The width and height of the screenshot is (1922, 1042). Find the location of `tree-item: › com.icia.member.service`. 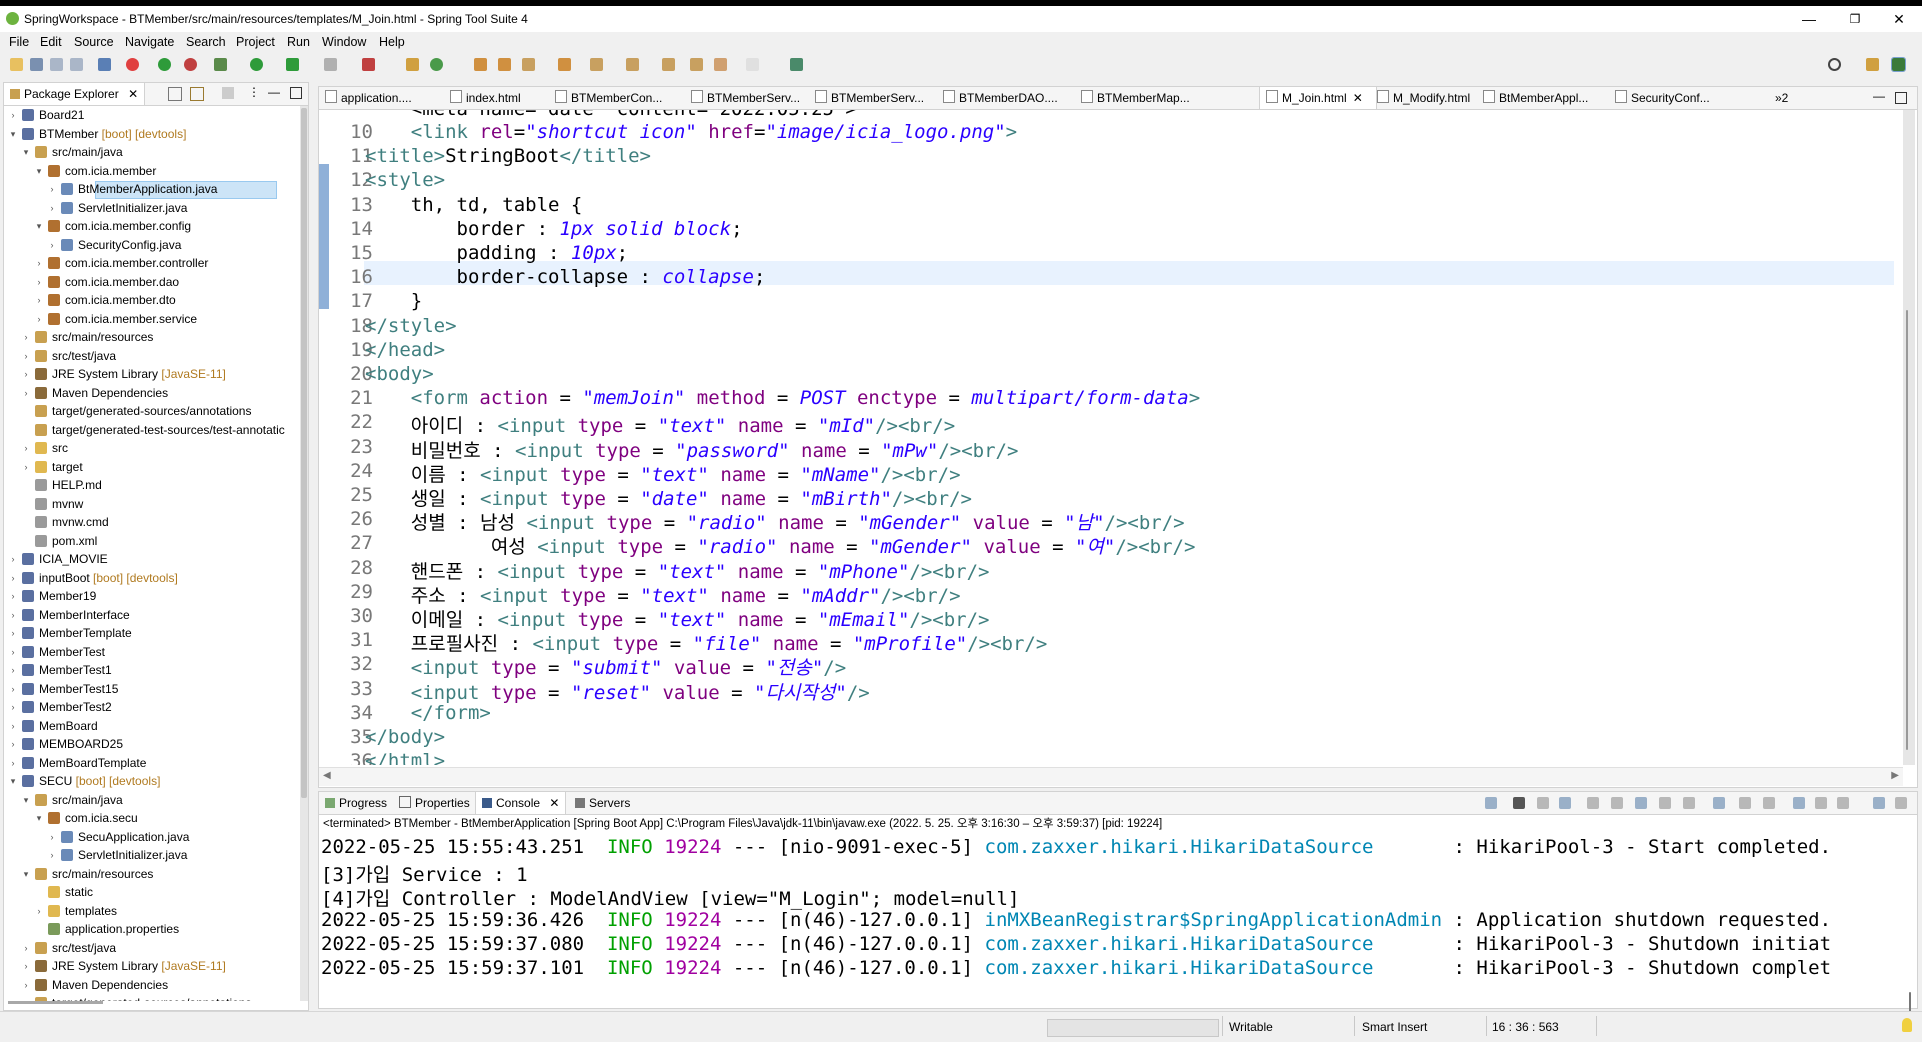

tree-item: › com.icia.member.service is located at coordinates (152, 319).